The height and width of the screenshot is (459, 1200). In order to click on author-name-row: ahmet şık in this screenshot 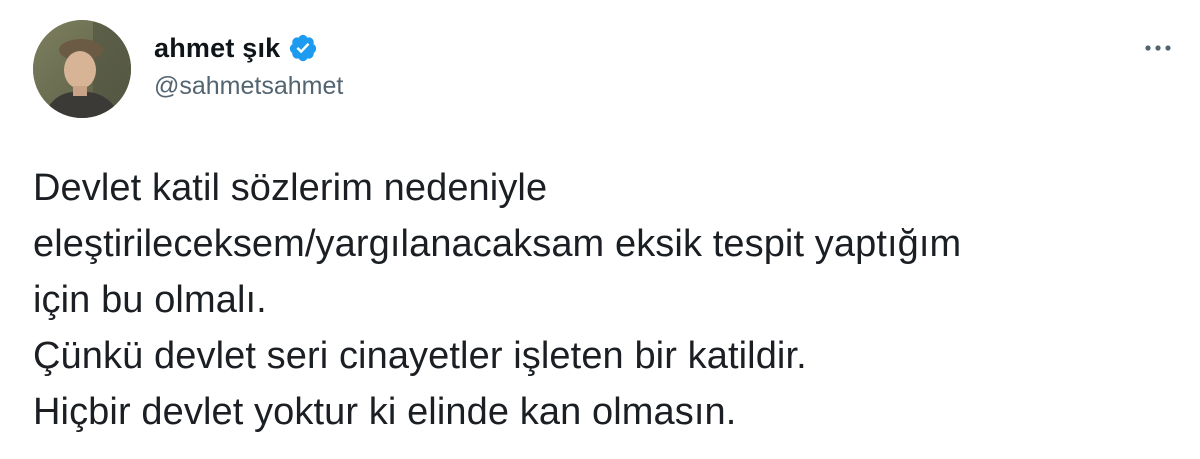, I will do `click(236, 48)`.